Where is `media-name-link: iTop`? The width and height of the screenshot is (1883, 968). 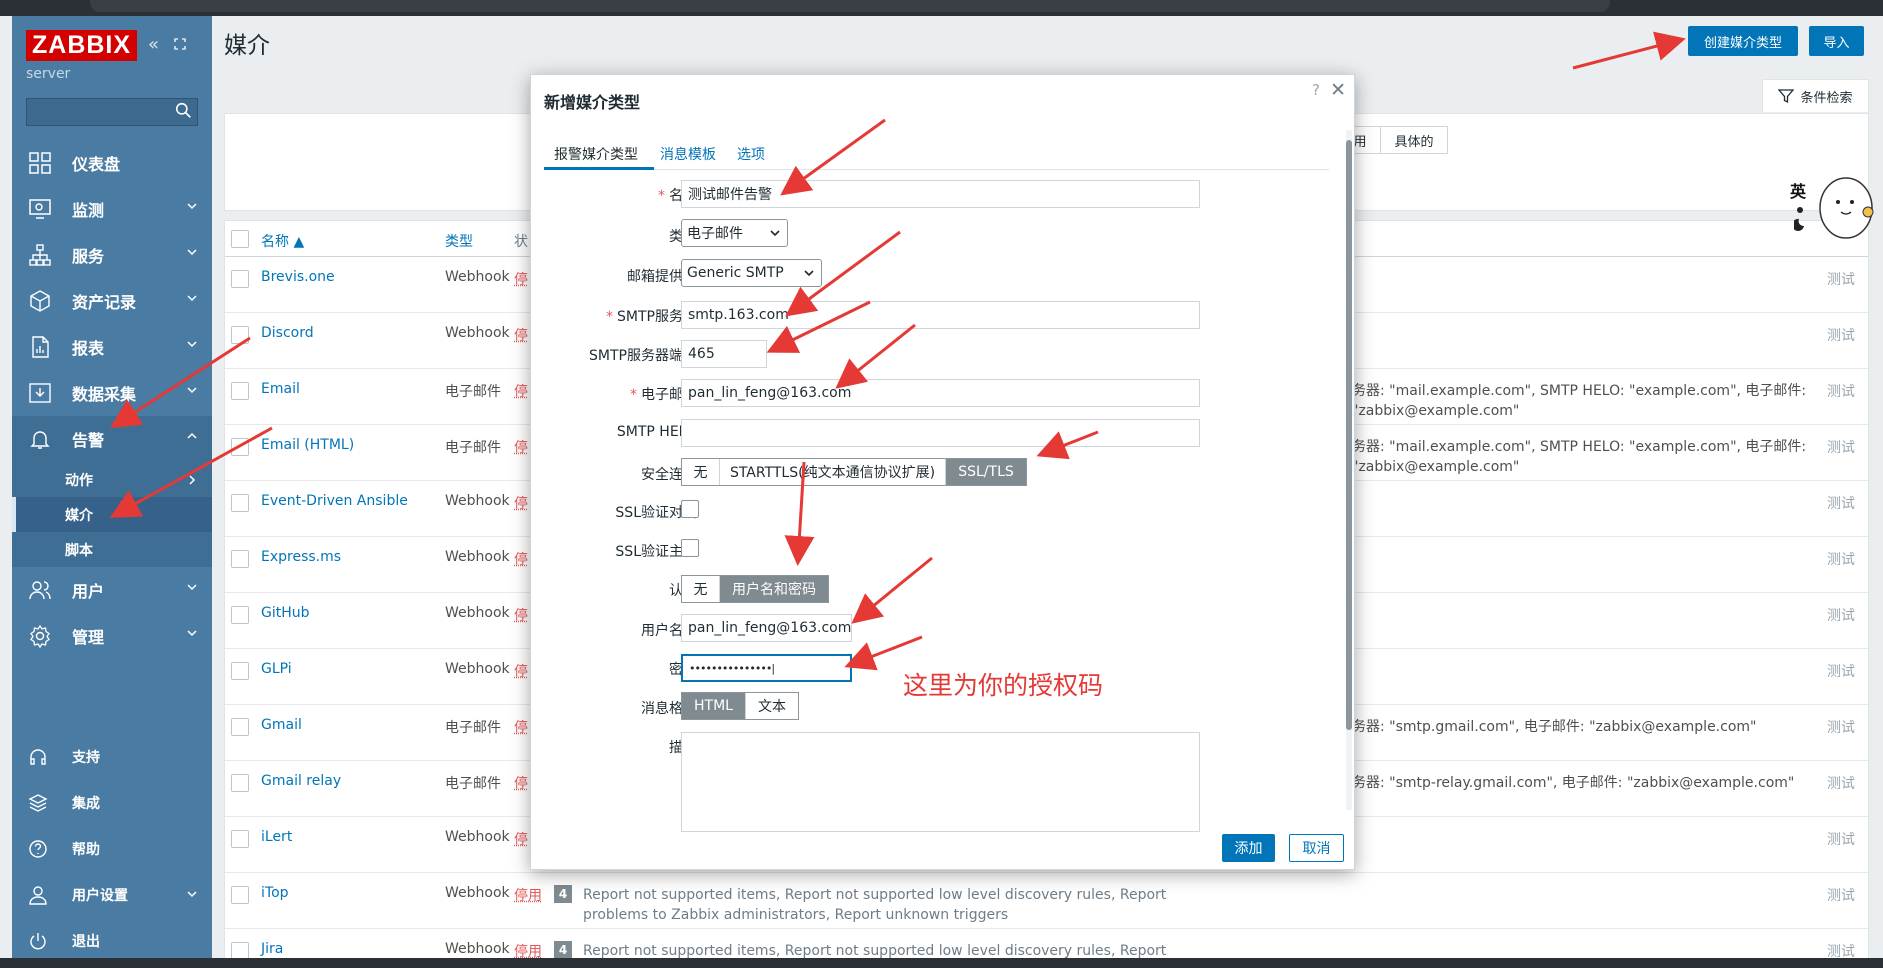 media-name-link: iTop is located at coordinates (275, 893).